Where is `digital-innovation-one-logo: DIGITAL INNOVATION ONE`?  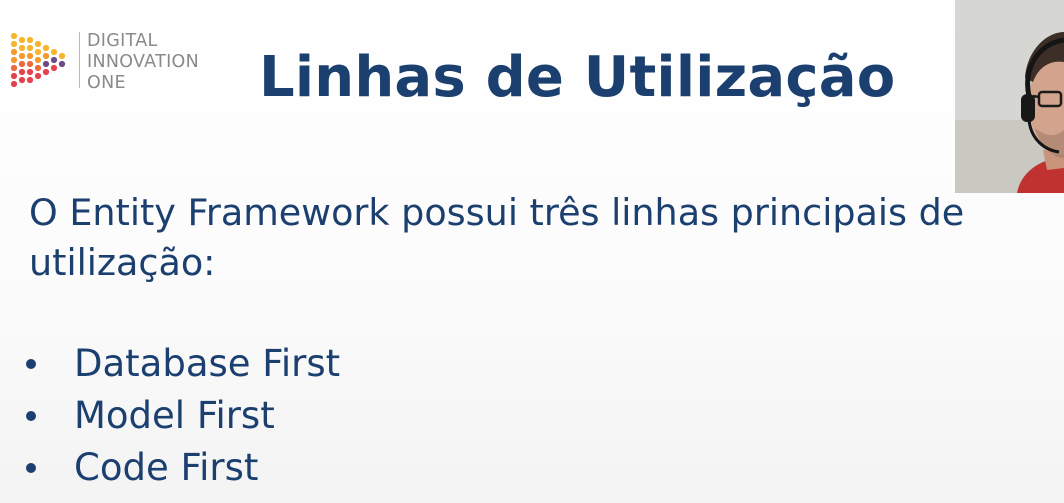 digital-innovation-one-logo: DIGITAL INNOVATION ONE is located at coordinates (123, 63).